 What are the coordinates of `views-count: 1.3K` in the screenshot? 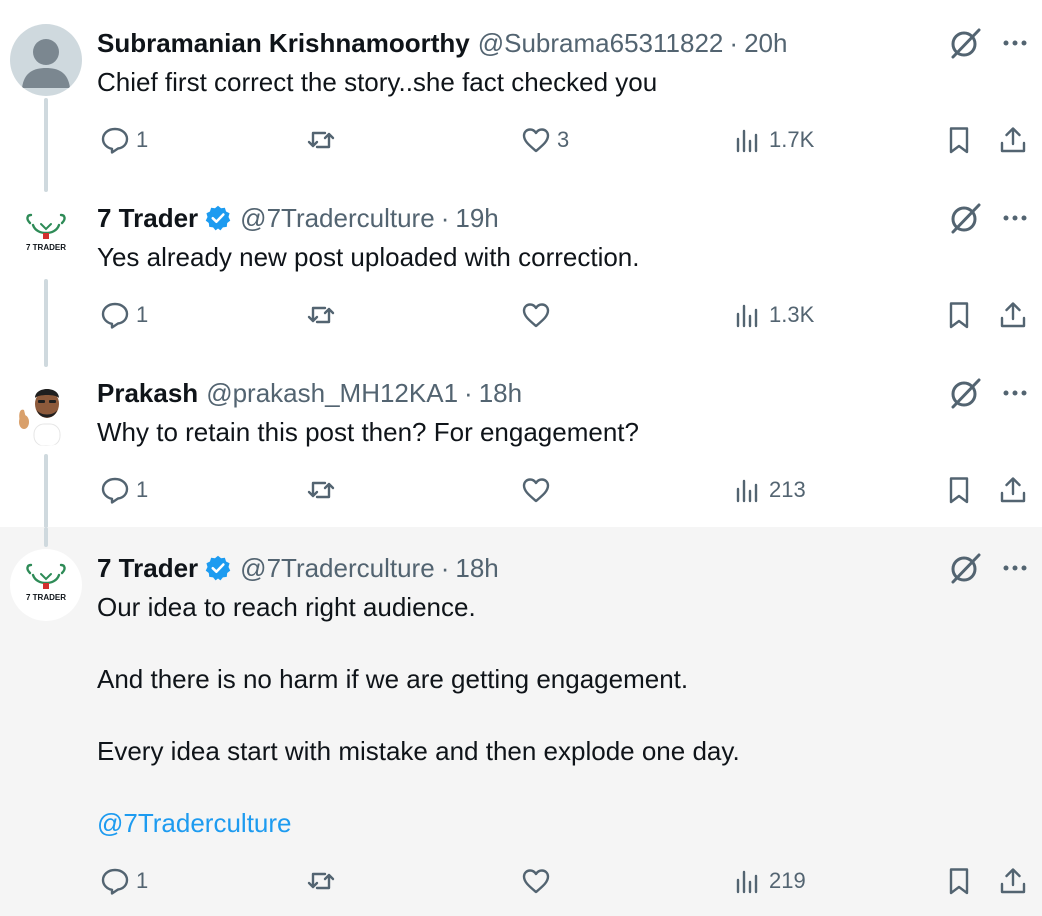 It's located at (792, 314).